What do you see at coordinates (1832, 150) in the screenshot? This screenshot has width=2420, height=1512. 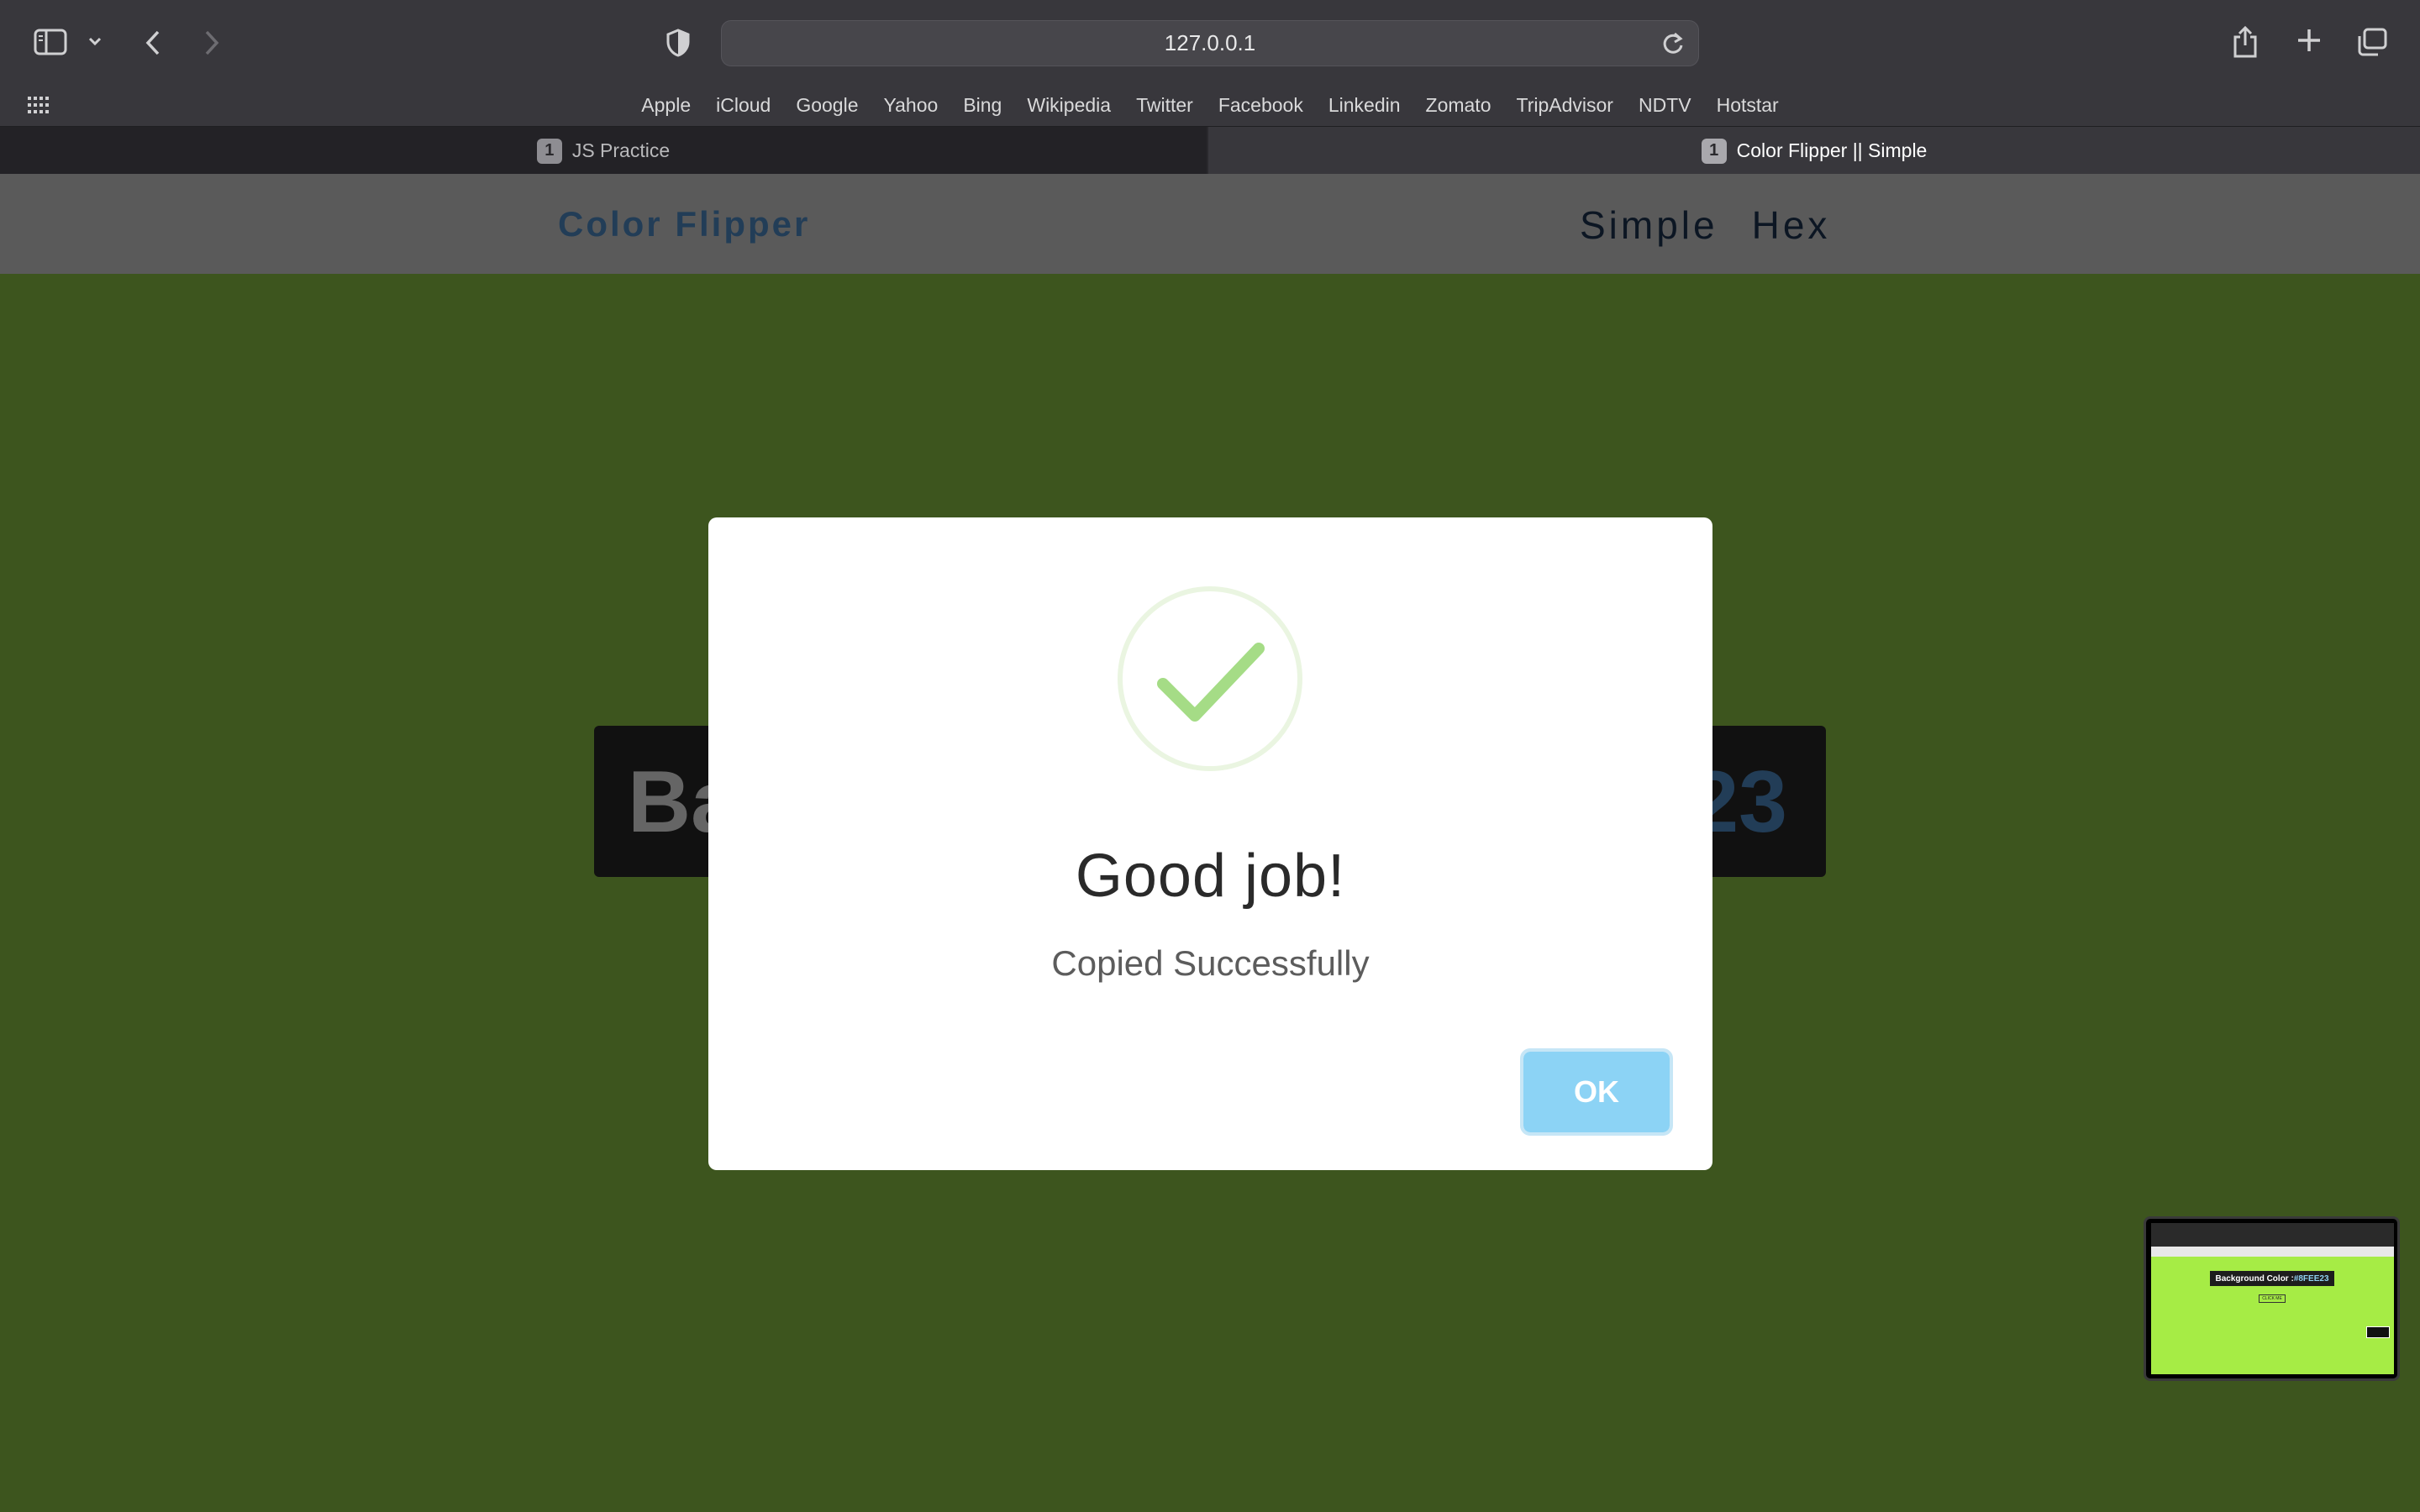 I see `tab-title: Color Flipper || Simple` at bounding box center [1832, 150].